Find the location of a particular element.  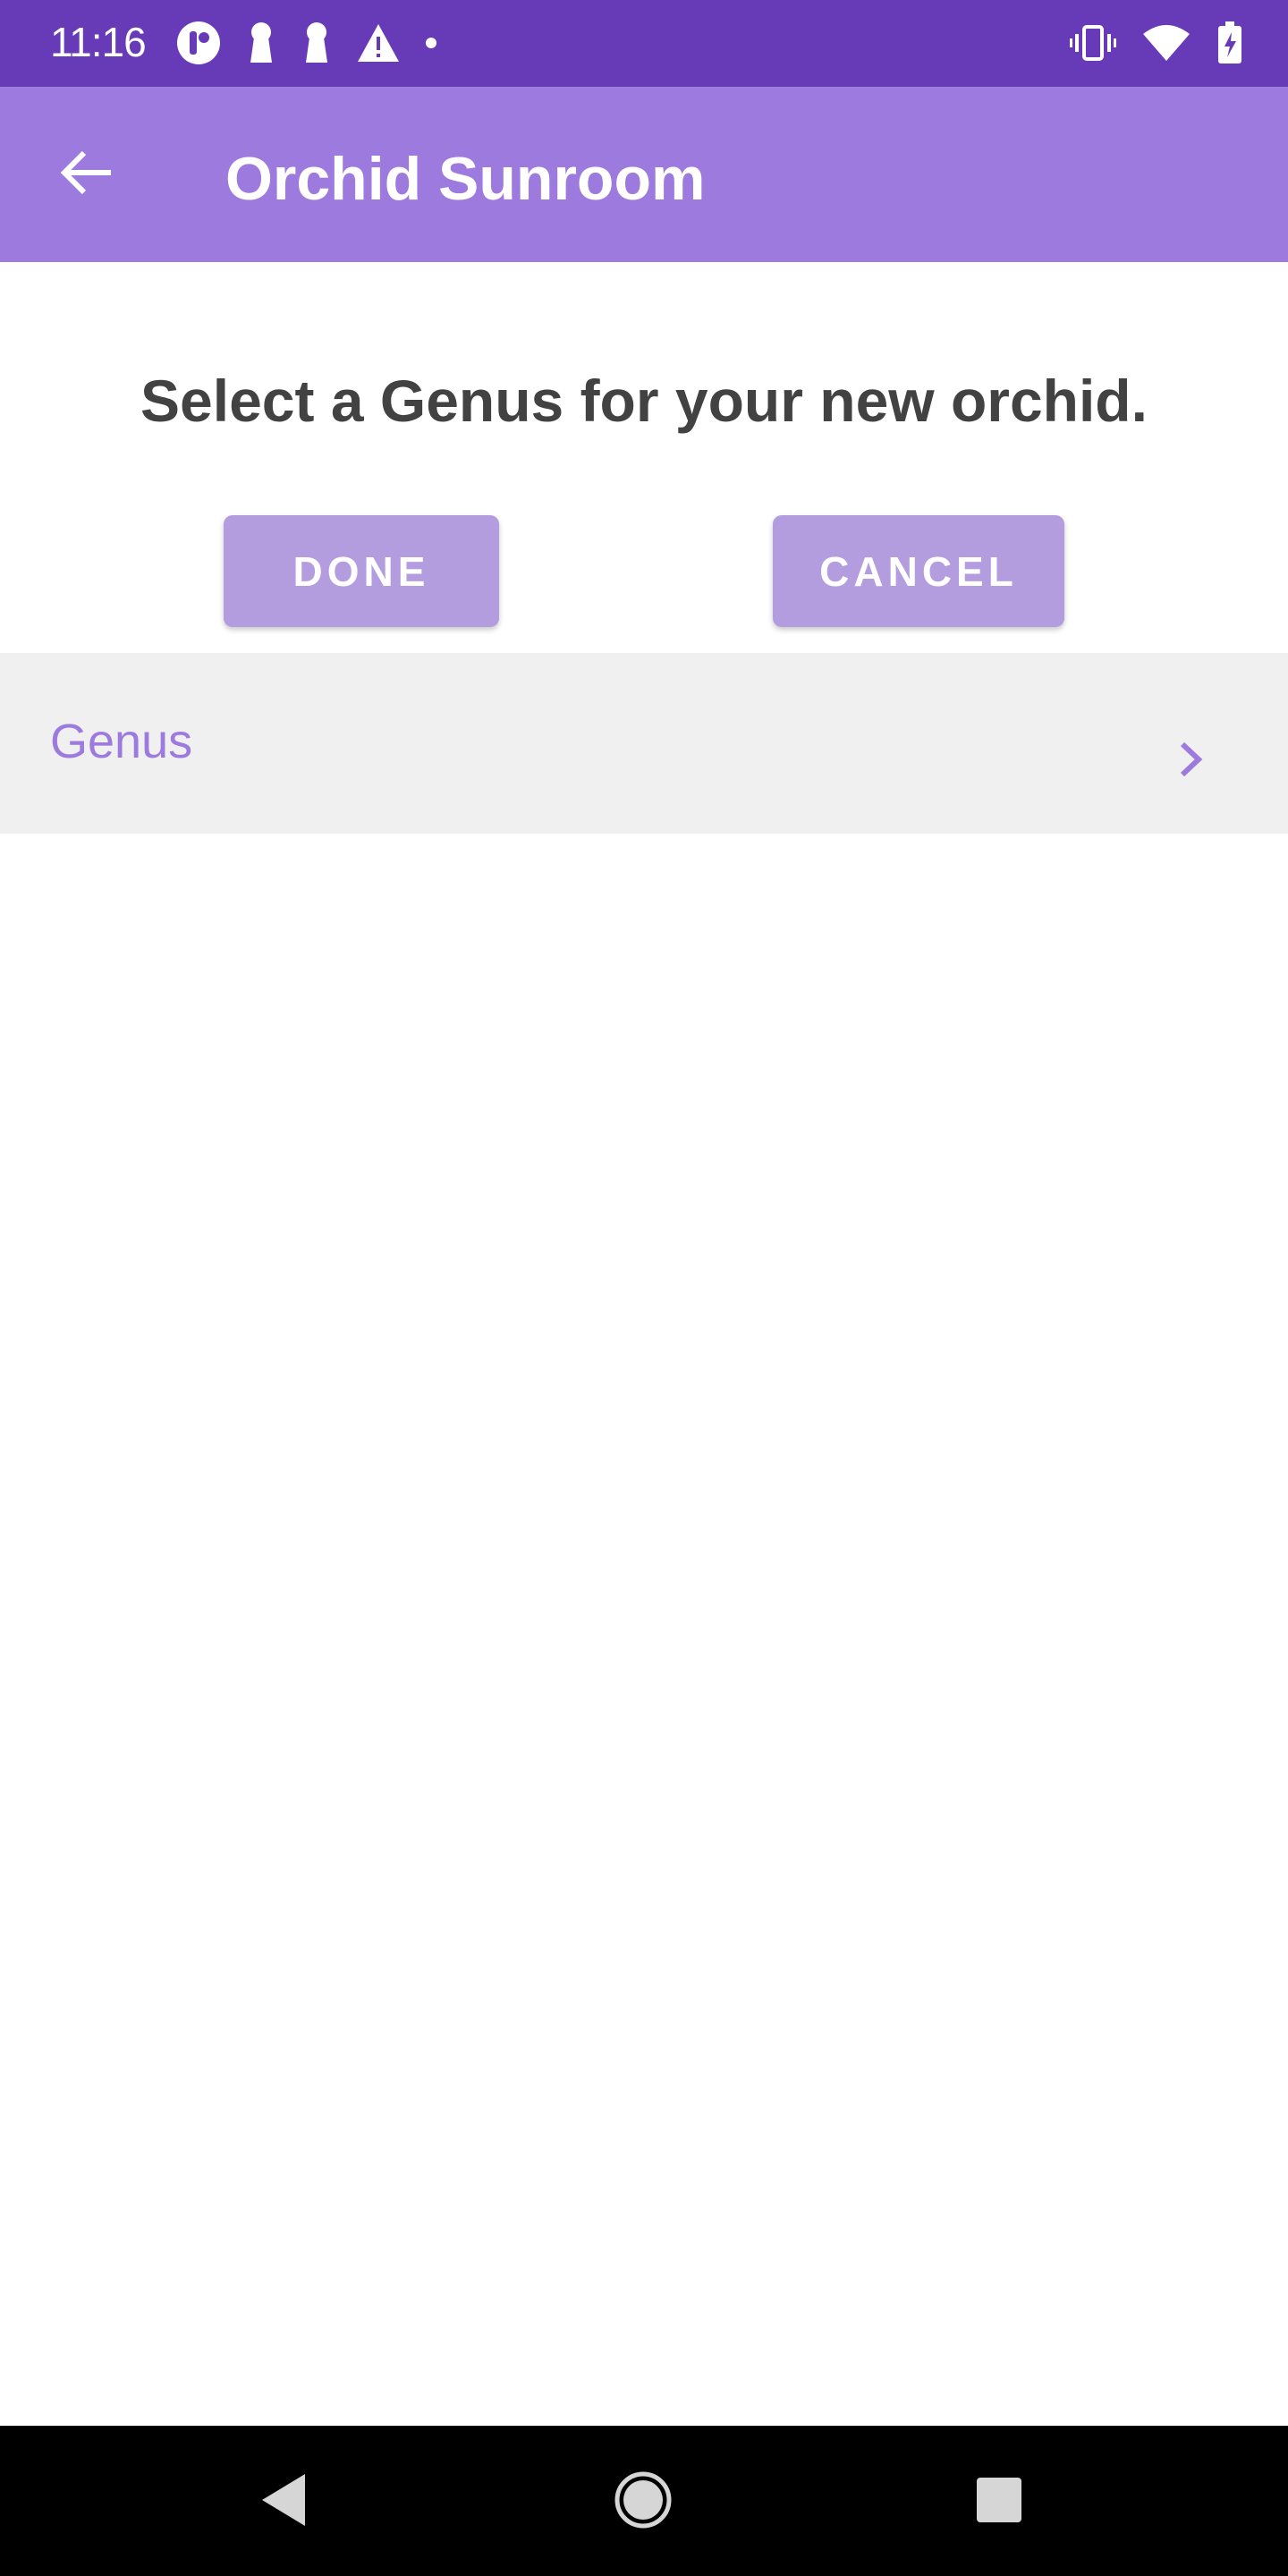

nav-home-icon is located at coordinates (643, 2502).